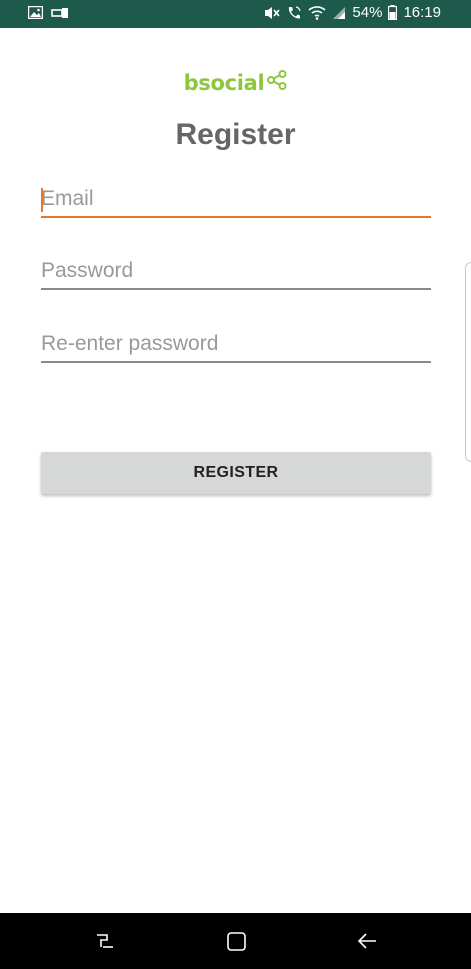 Image resolution: width=471 pixels, height=969 pixels. Describe the element at coordinates (48, 12) in the screenshot. I see `status-left-icons` at that location.